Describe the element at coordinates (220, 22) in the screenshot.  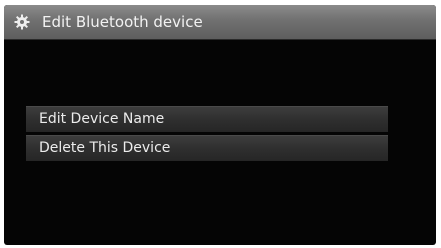
I see `title-bar: Edit Bluetooth device` at that location.